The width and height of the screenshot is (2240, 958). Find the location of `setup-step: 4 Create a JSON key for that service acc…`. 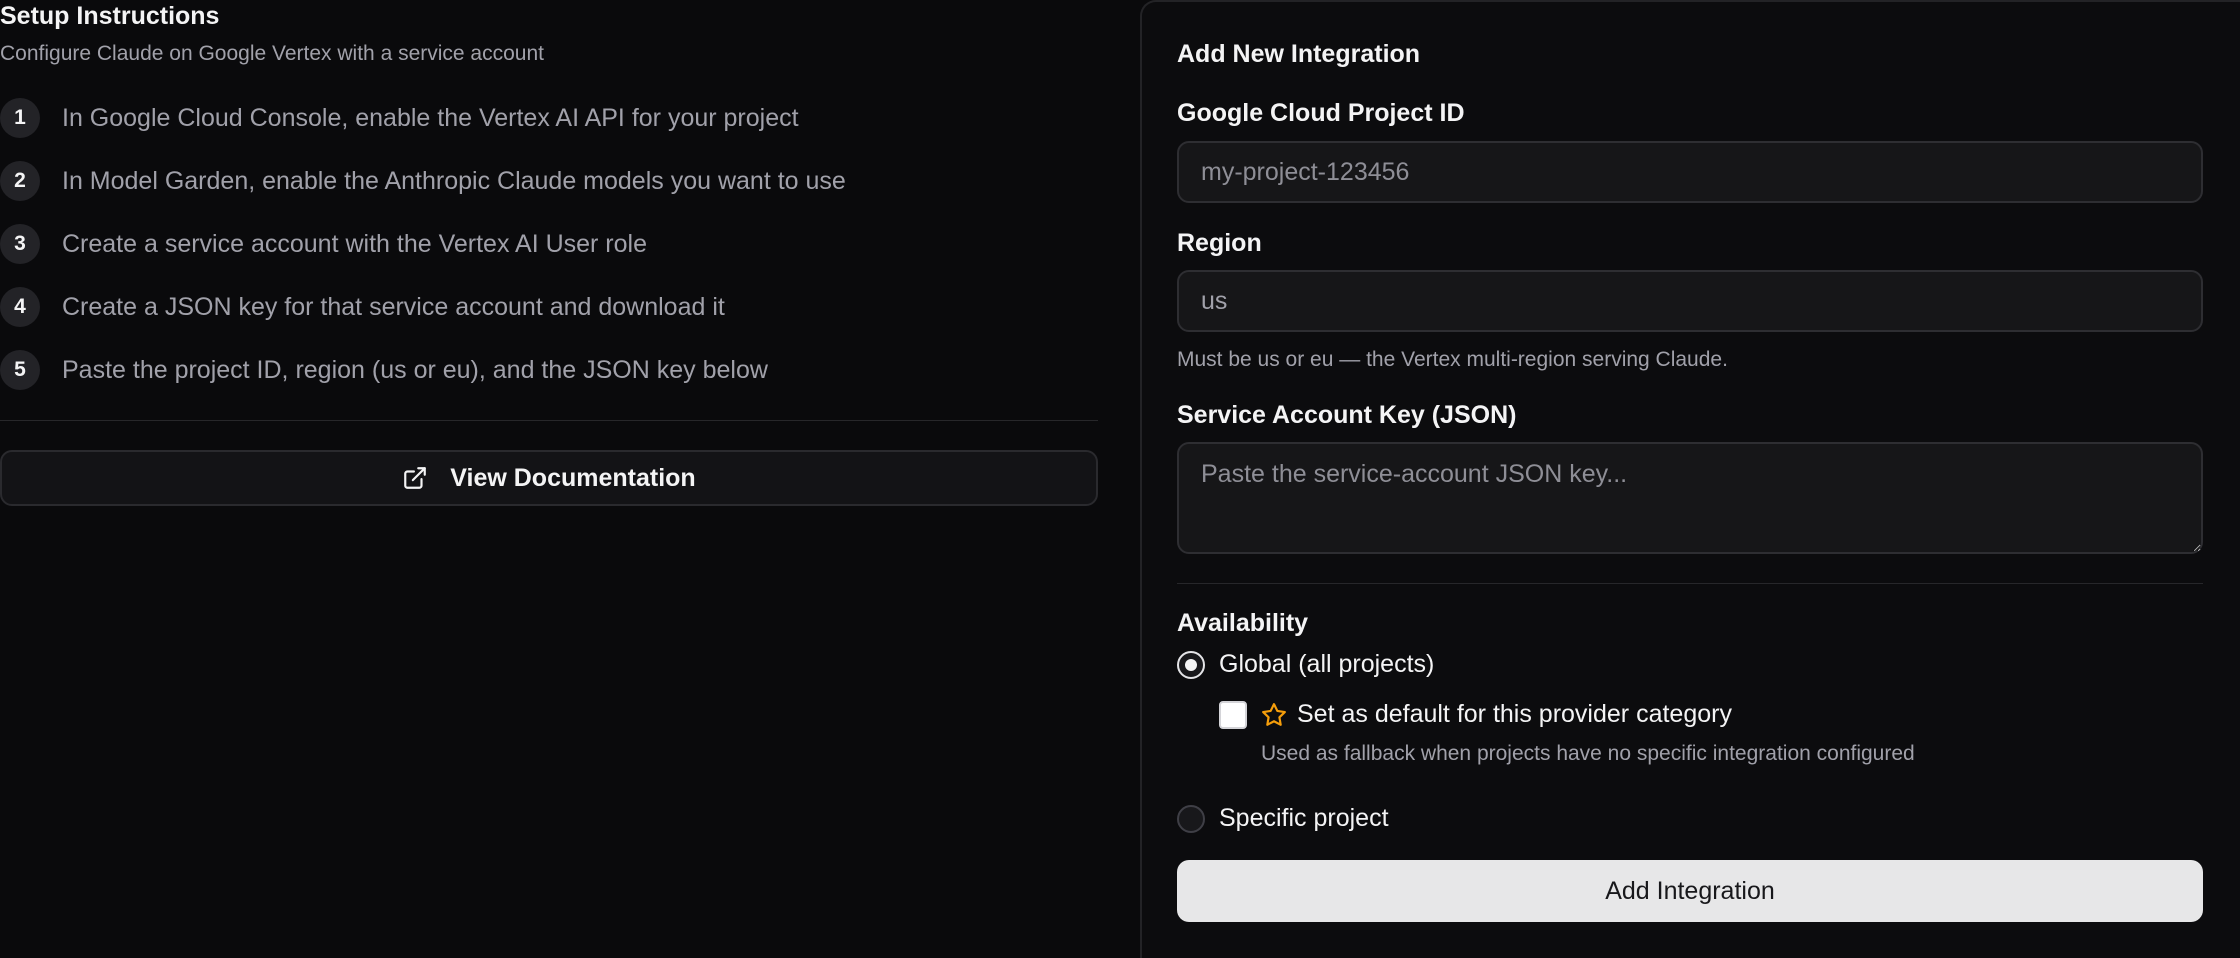

setup-step: 4 Create a JSON key for that service acc… is located at coordinates (549, 307).